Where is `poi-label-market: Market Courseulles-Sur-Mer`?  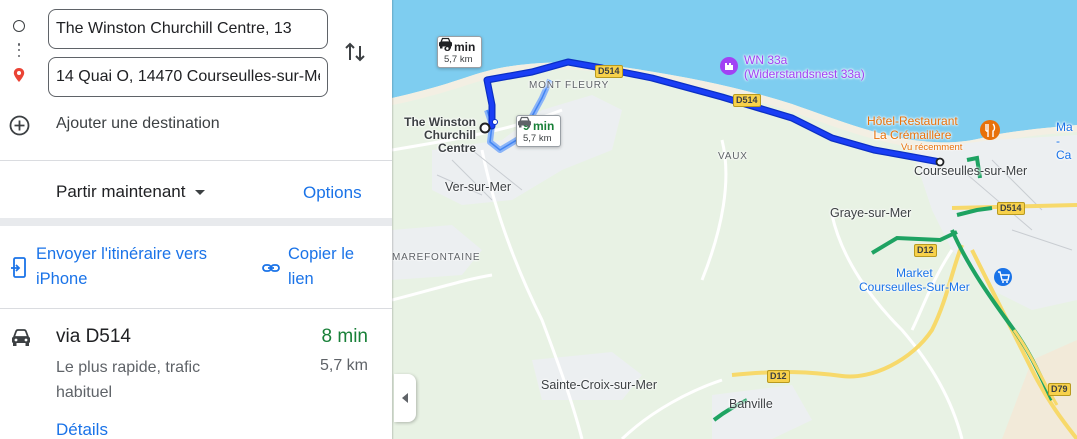 poi-label-market: Market Courseulles-Sur-Mer is located at coordinates (914, 280).